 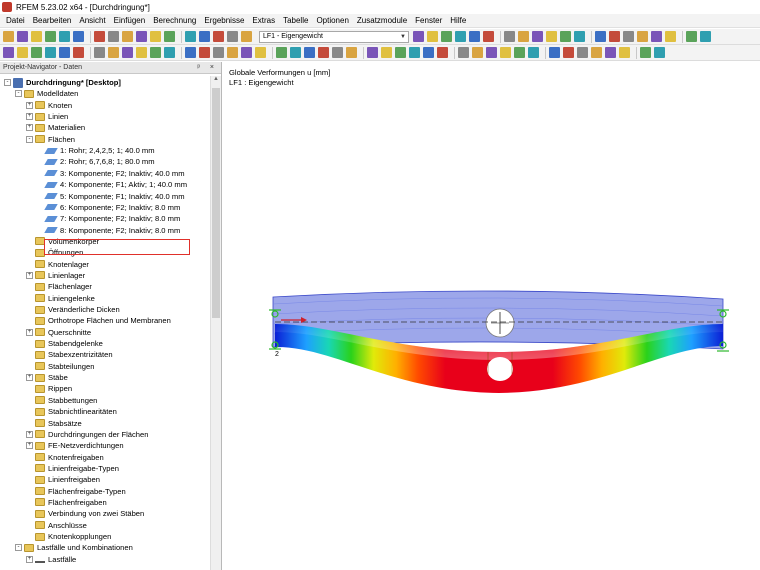 I want to click on tree-item: Stabbettungen, so click(x=61, y=400).